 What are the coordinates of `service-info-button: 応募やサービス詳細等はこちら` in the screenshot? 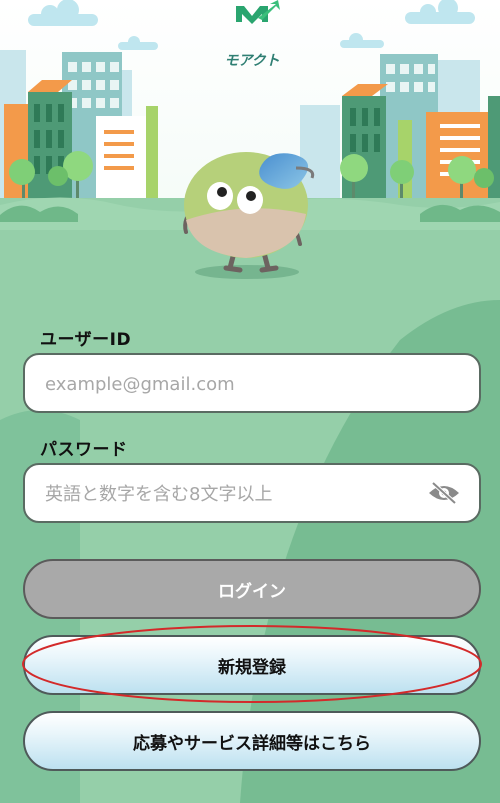 It's located at (252, 741).